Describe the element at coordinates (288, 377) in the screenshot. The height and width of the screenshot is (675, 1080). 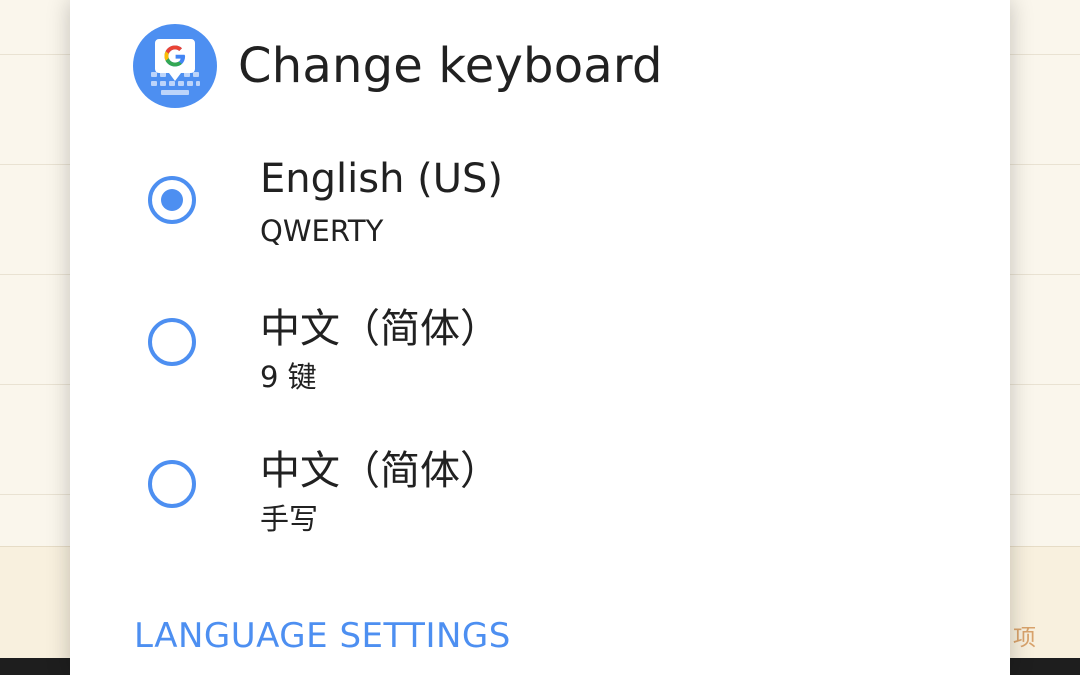
I see `option-sublabel: 9 键` at that location.